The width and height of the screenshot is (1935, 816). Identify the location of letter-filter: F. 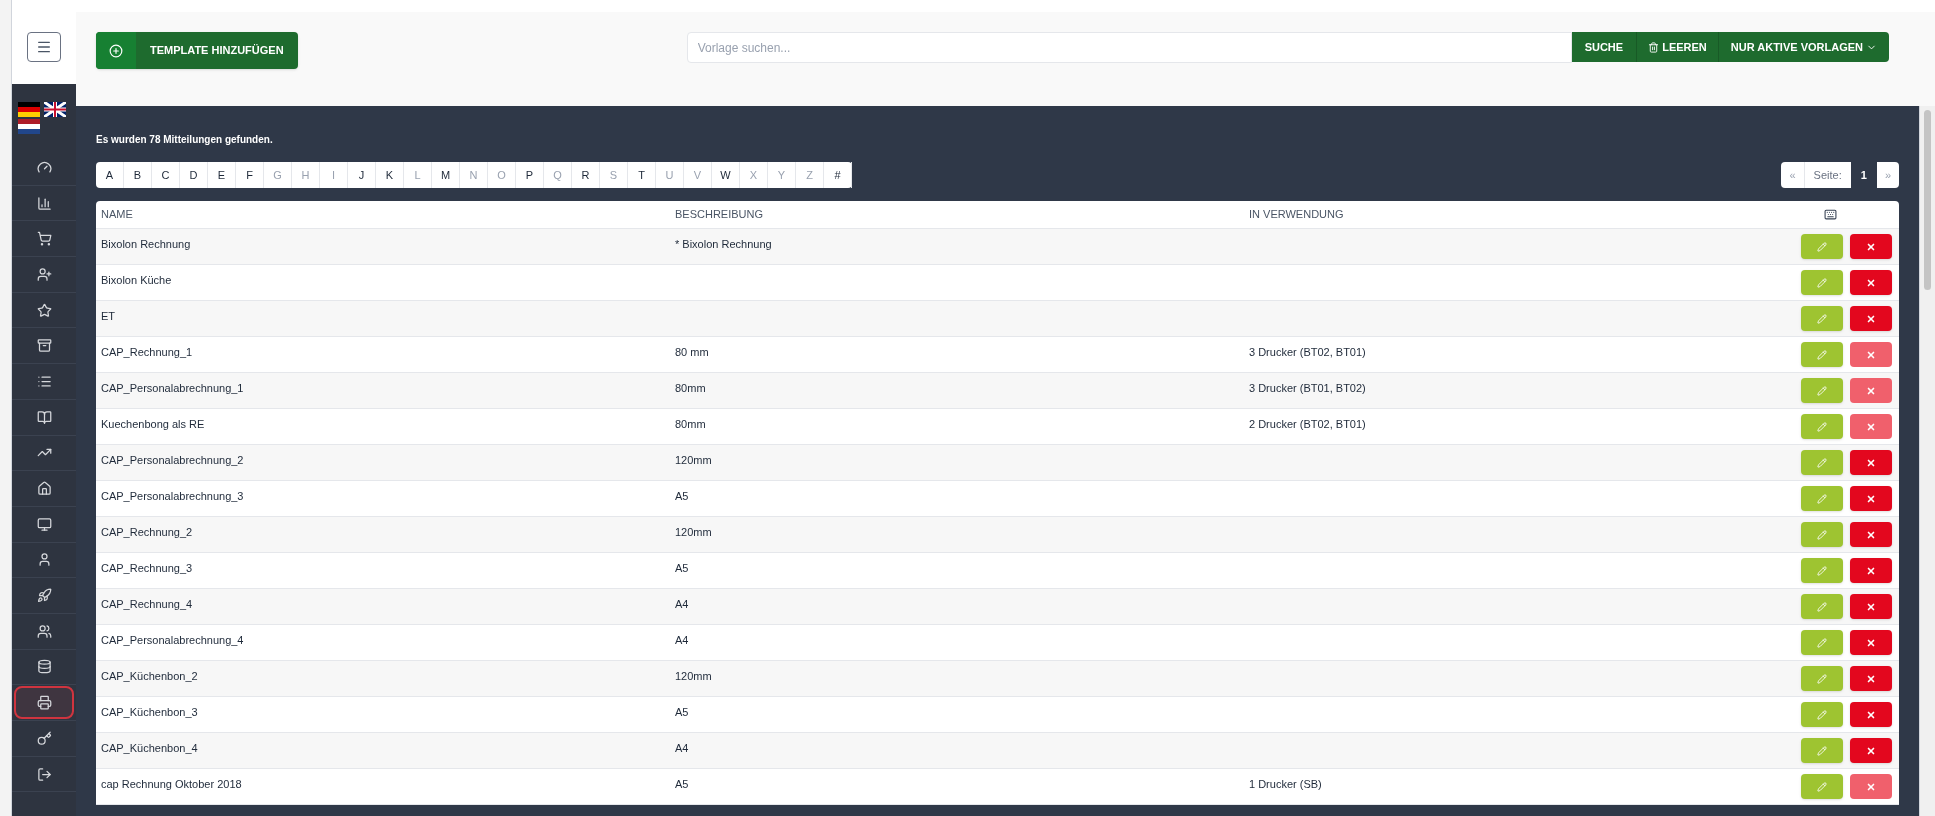
(250, 175).